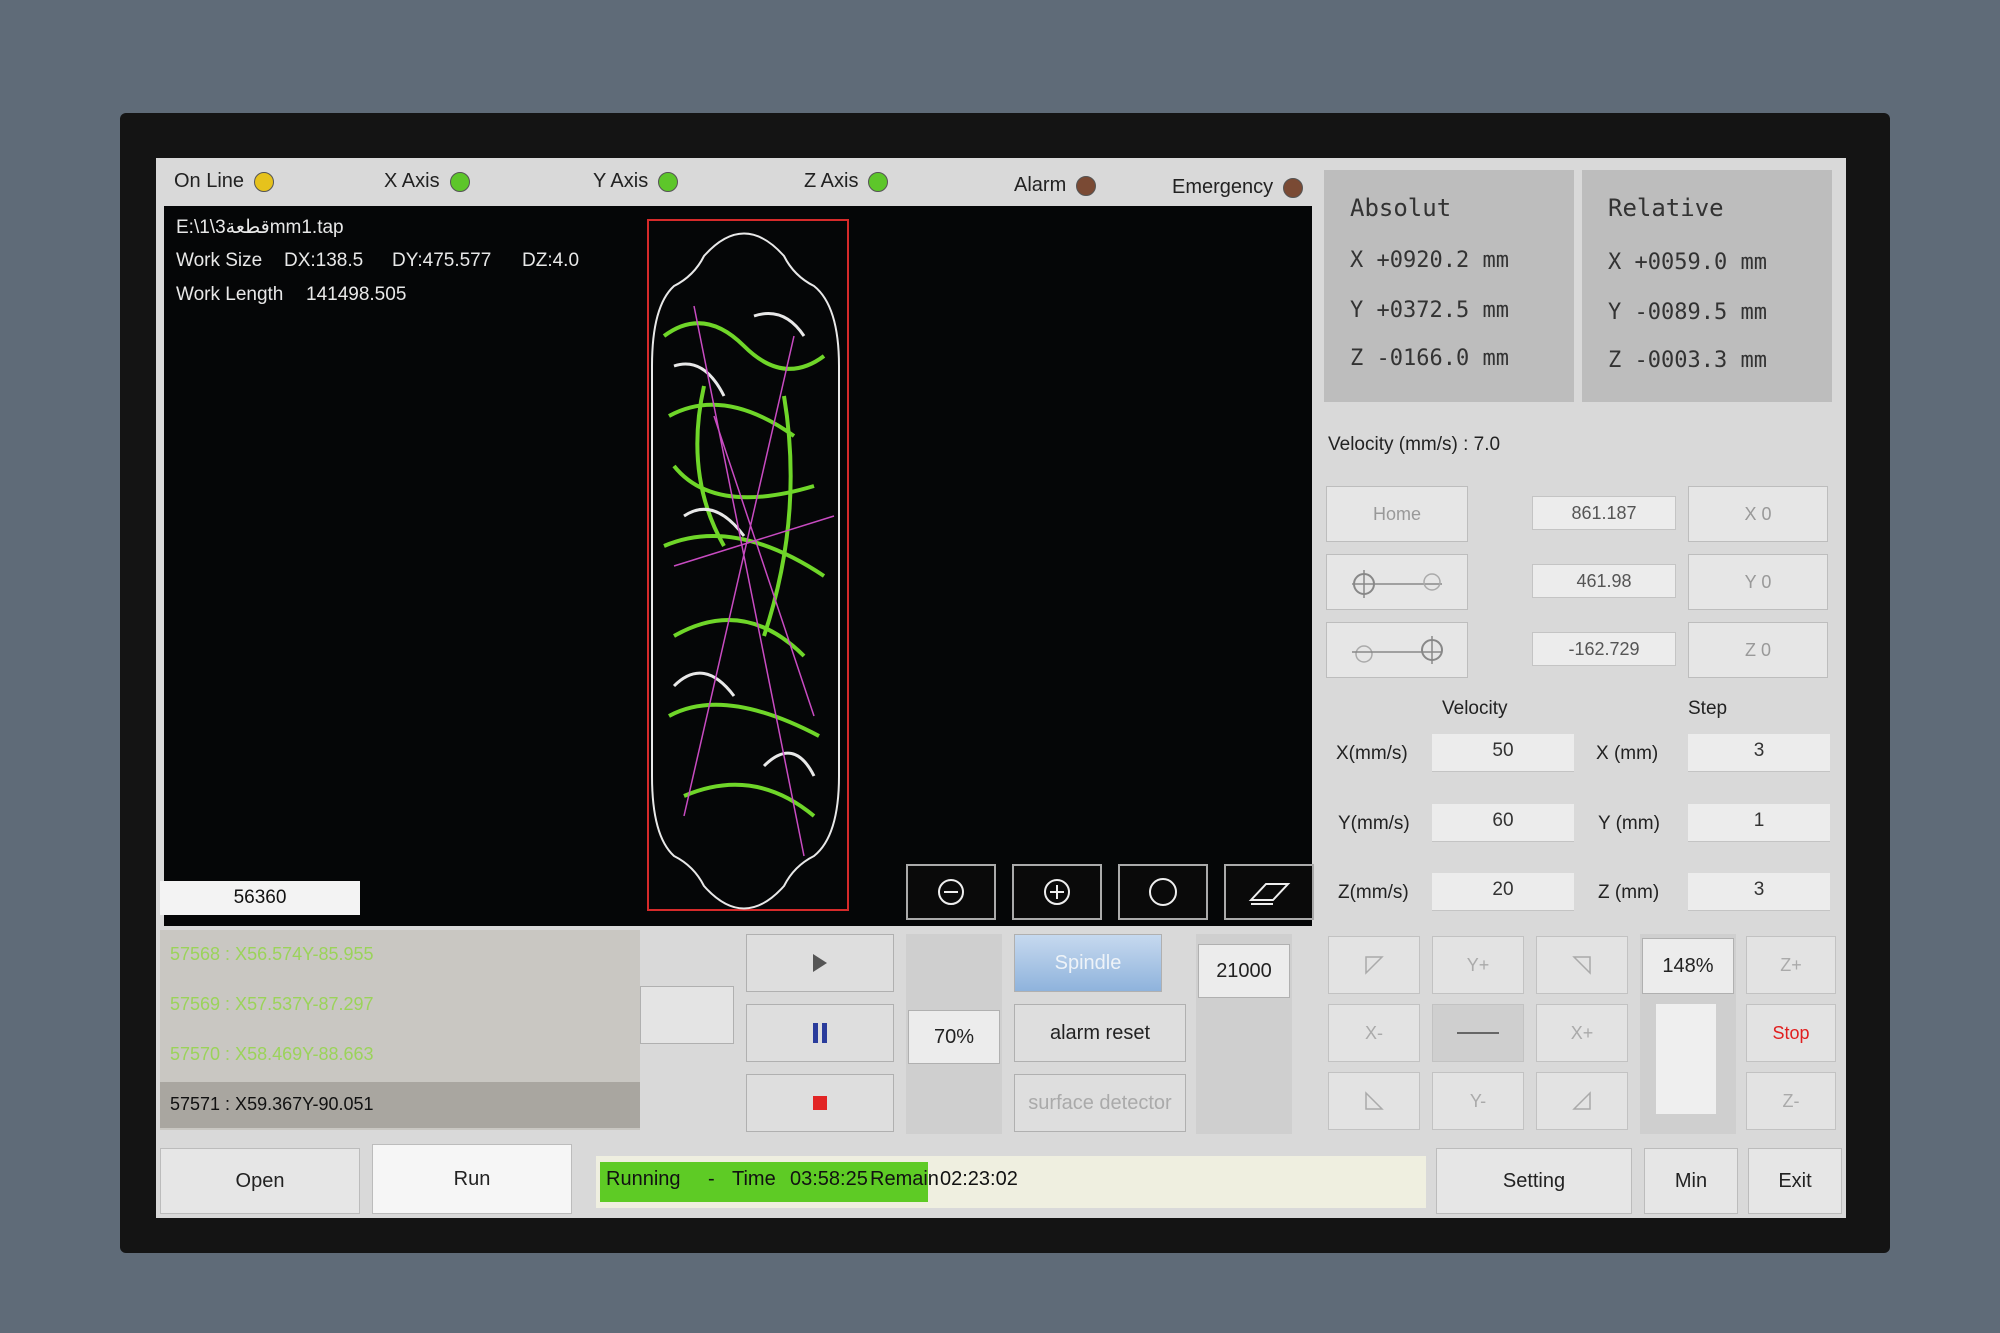 This screenshot has width=2000, height=1333. I want to click on x-axis-label: X Axis, so click(412, 181).